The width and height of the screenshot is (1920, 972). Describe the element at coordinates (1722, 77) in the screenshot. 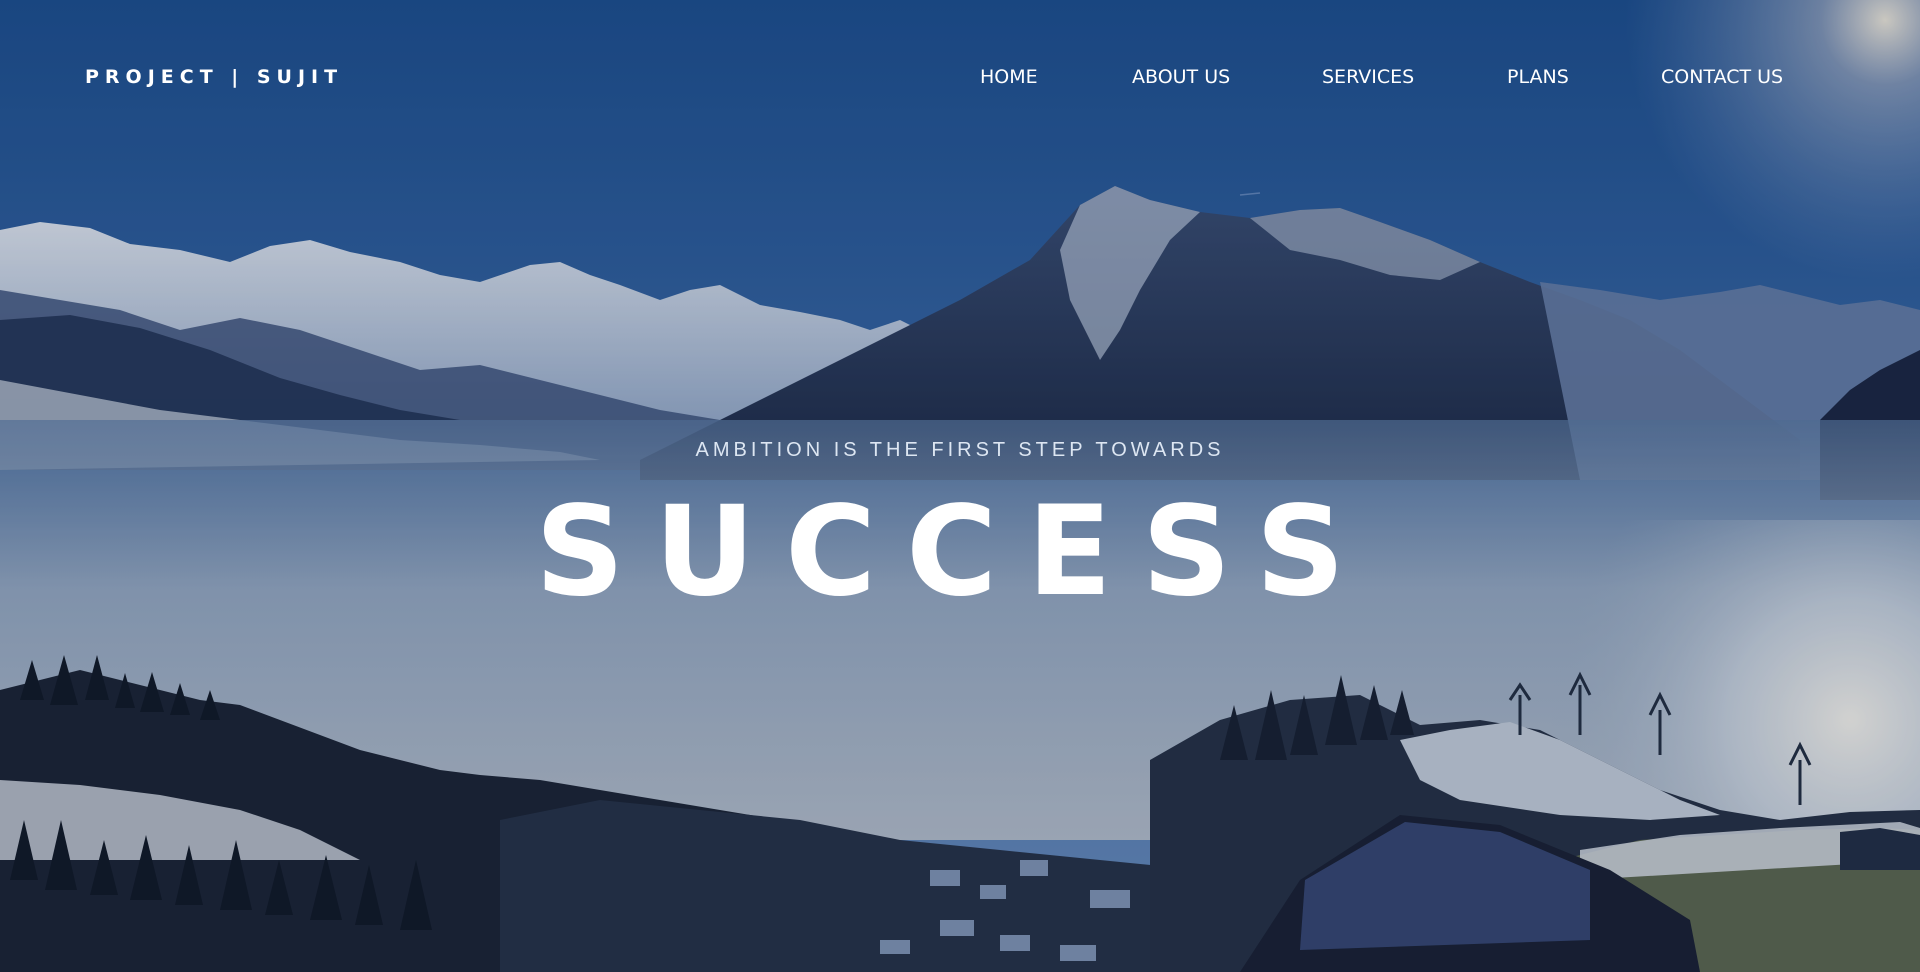

I see `nav-link-contact-us: CONTACT US` at that location.